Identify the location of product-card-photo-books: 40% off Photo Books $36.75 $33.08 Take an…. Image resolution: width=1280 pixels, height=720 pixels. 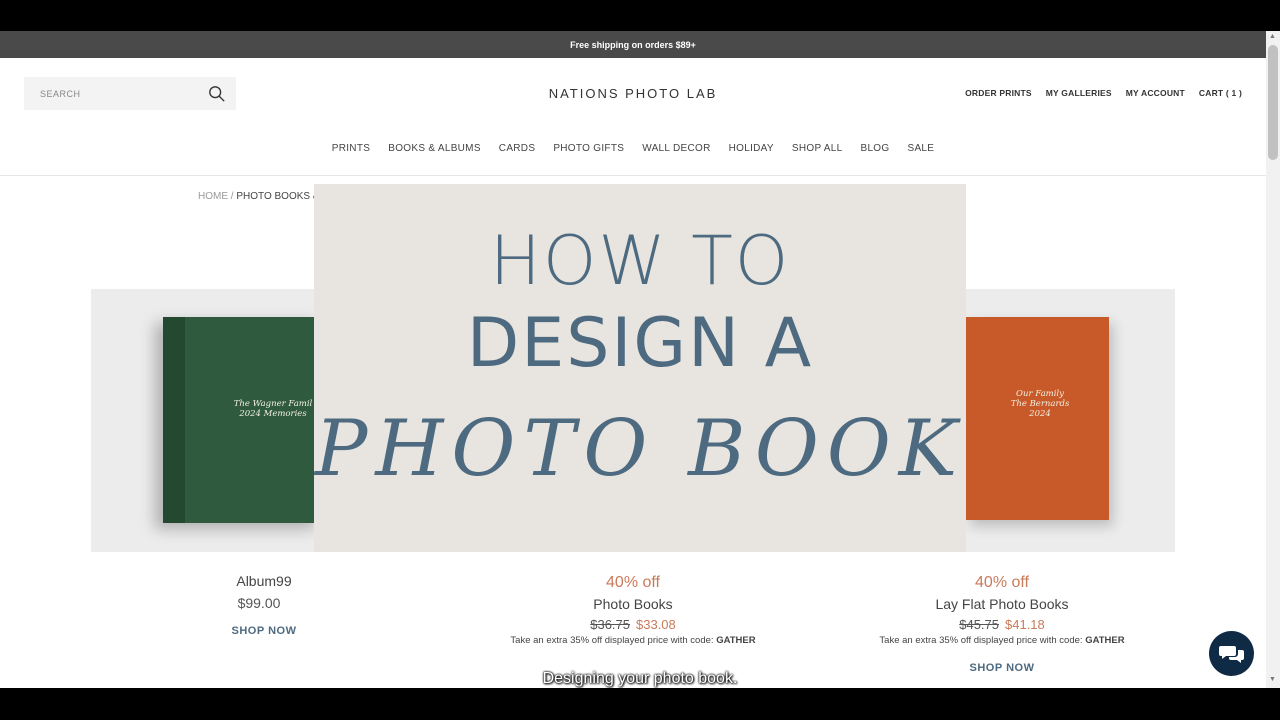
(633, 610).